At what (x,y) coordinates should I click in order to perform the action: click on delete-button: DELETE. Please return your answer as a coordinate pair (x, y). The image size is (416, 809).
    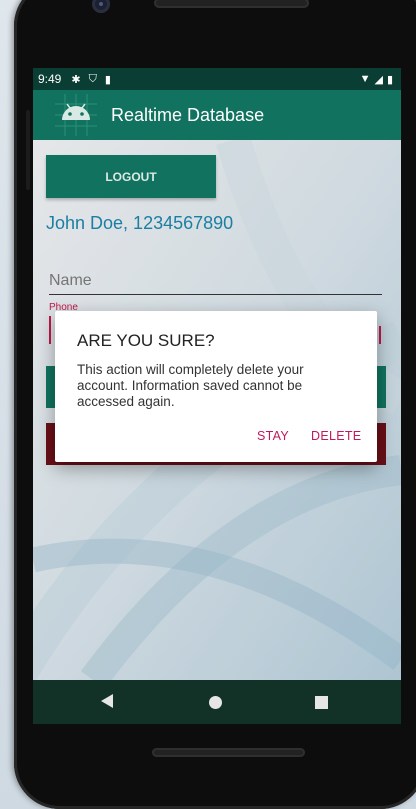
    Looking at the image, I should click on (336, 436).